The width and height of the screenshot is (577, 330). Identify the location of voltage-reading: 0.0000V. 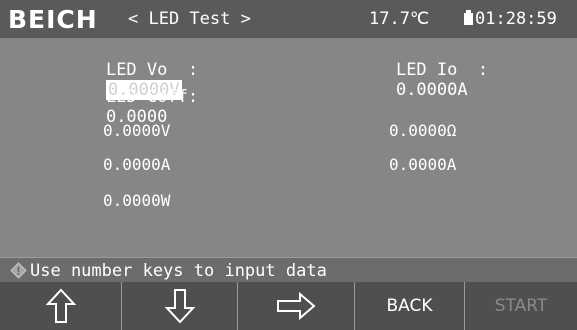
(137, 130).